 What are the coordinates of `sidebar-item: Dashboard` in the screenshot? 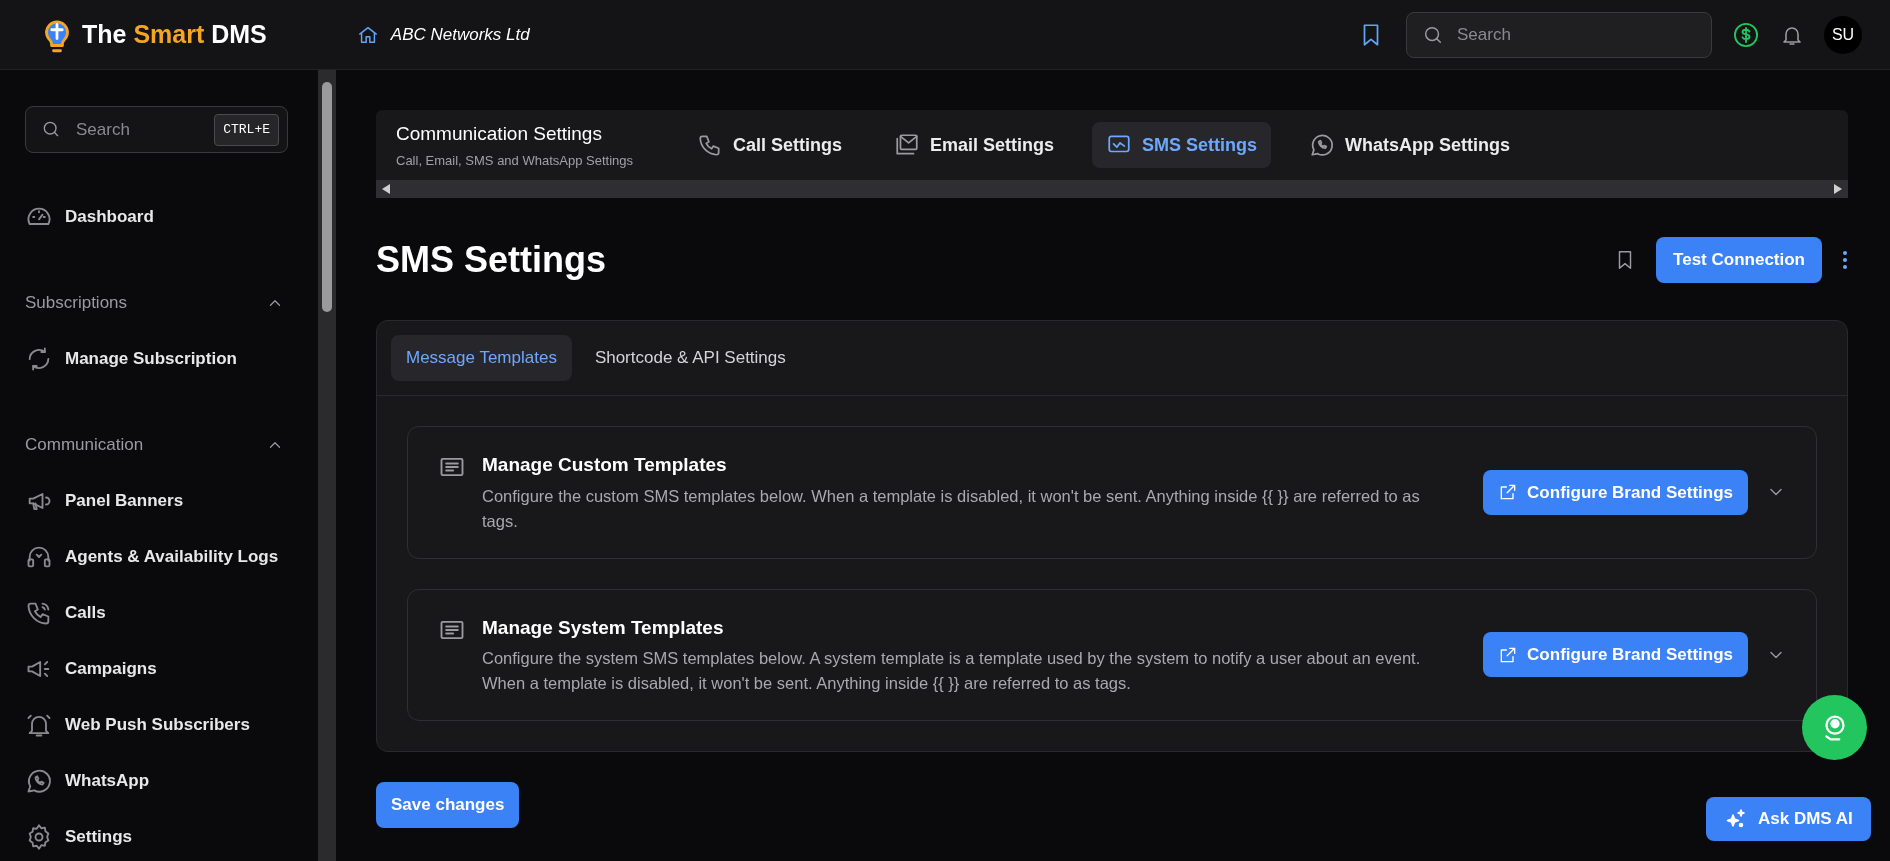 It's located at (156, 217).